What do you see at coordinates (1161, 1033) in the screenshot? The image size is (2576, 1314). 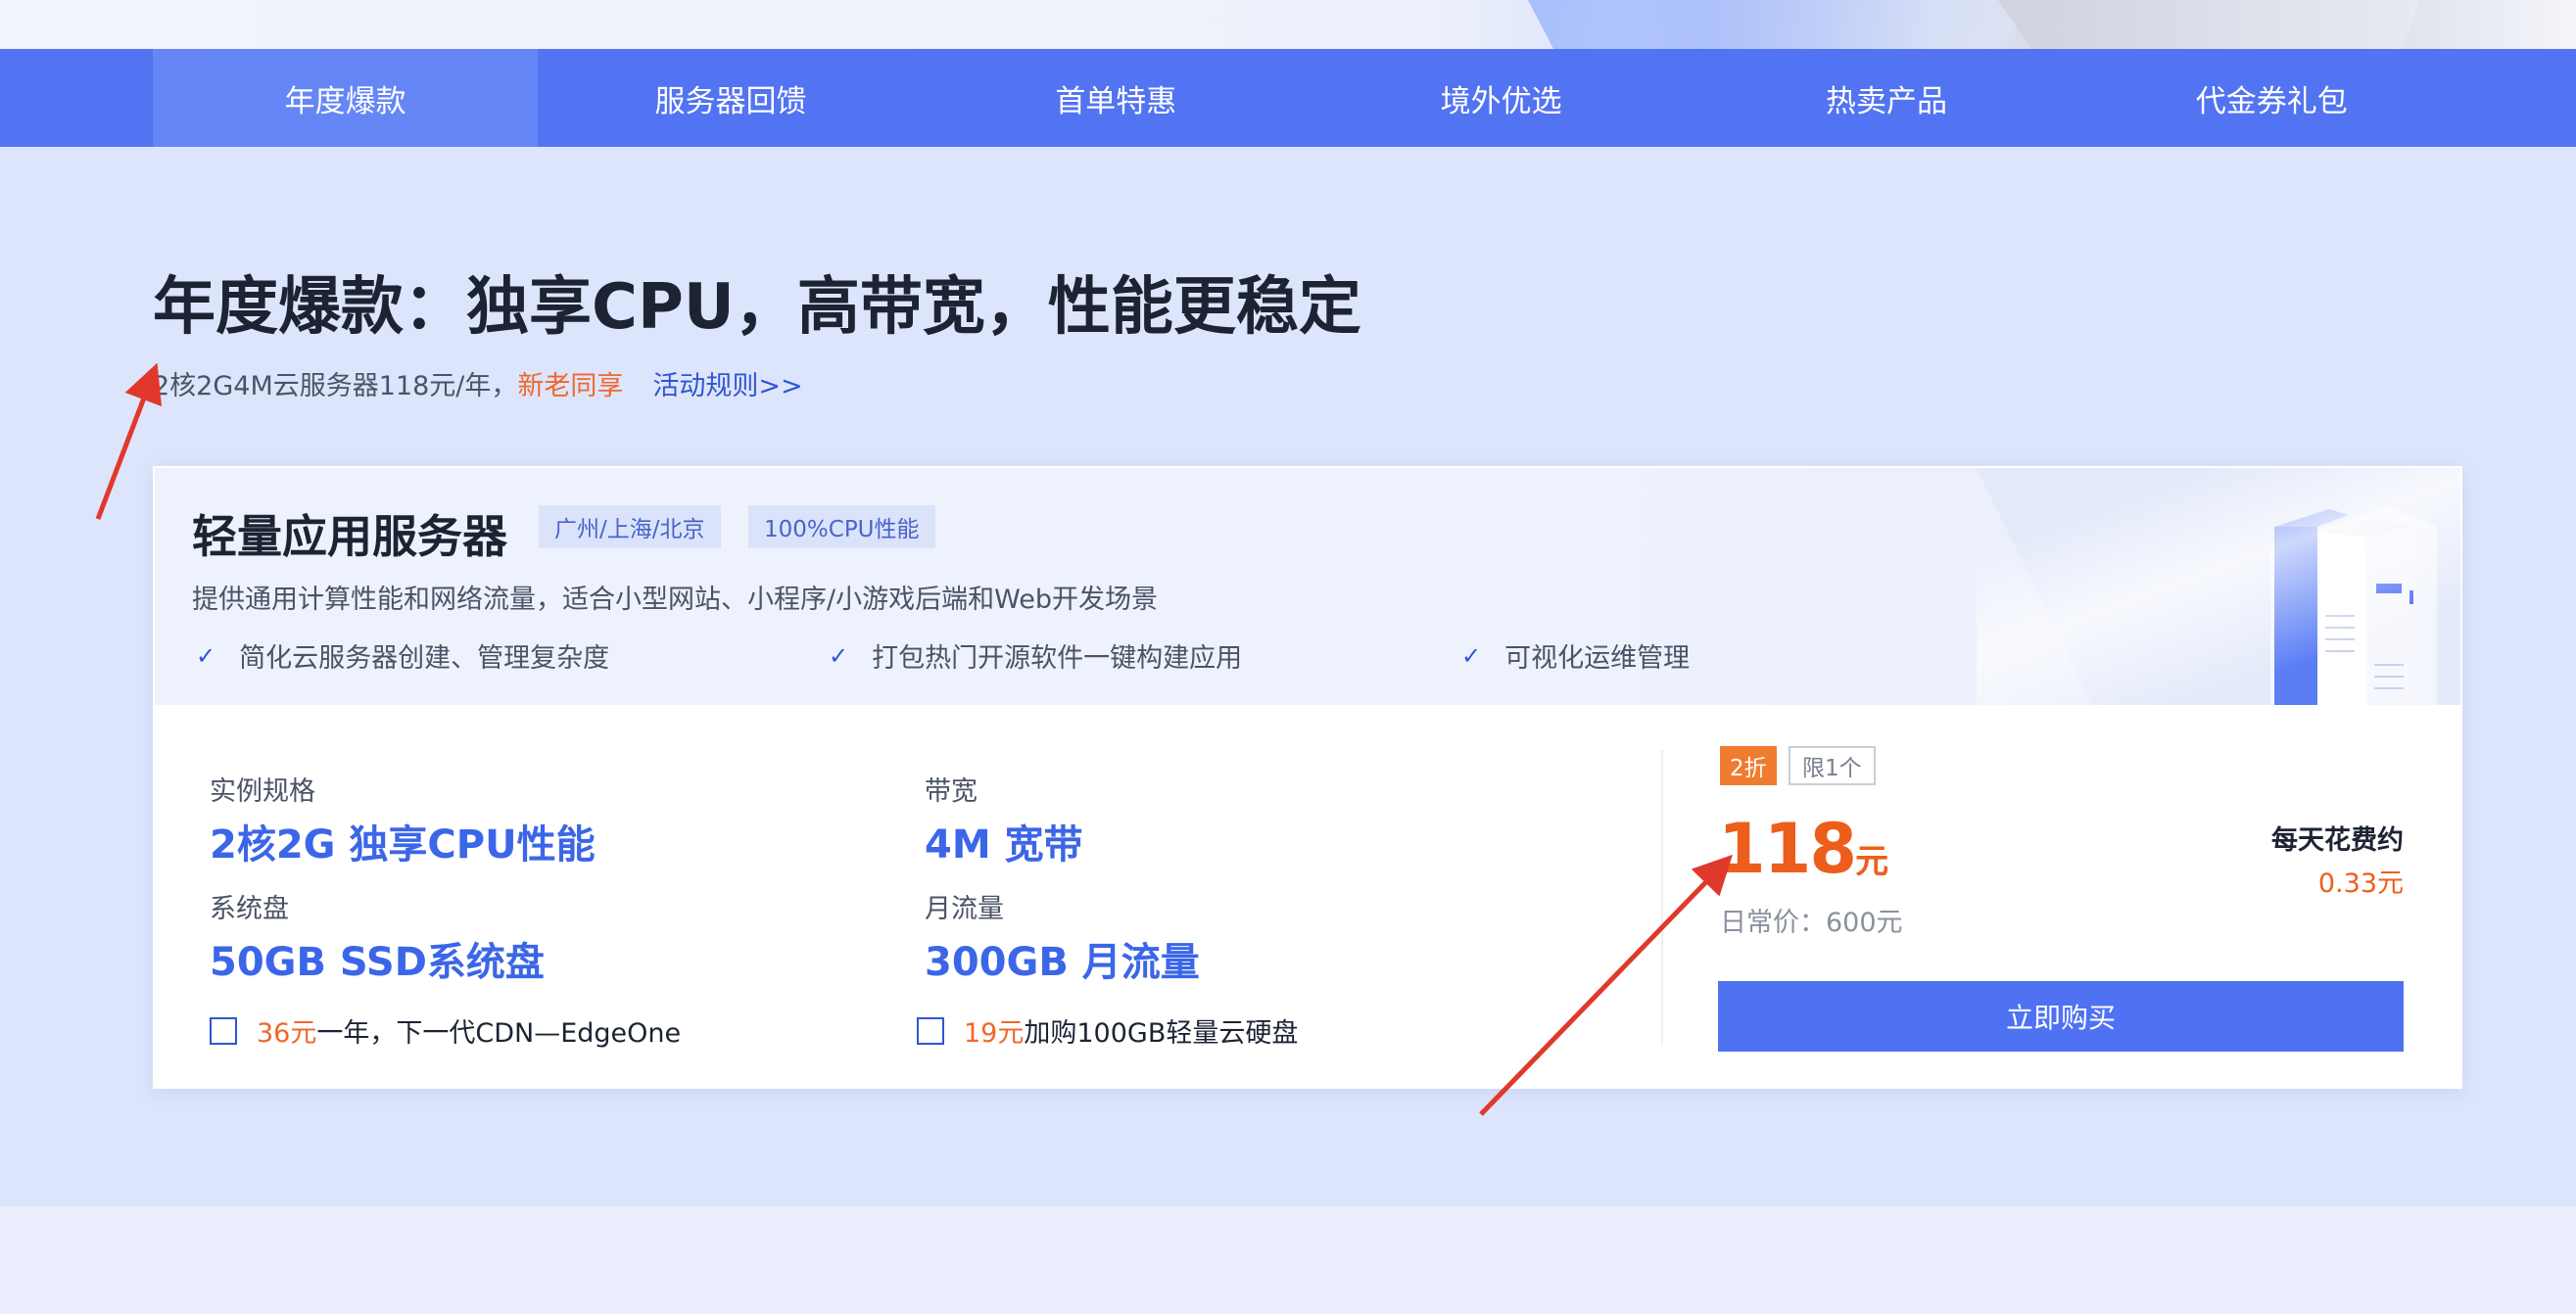 I see `addon-label: 加购100GB轻量云硬盘` at bounding box center [1161, 1033].